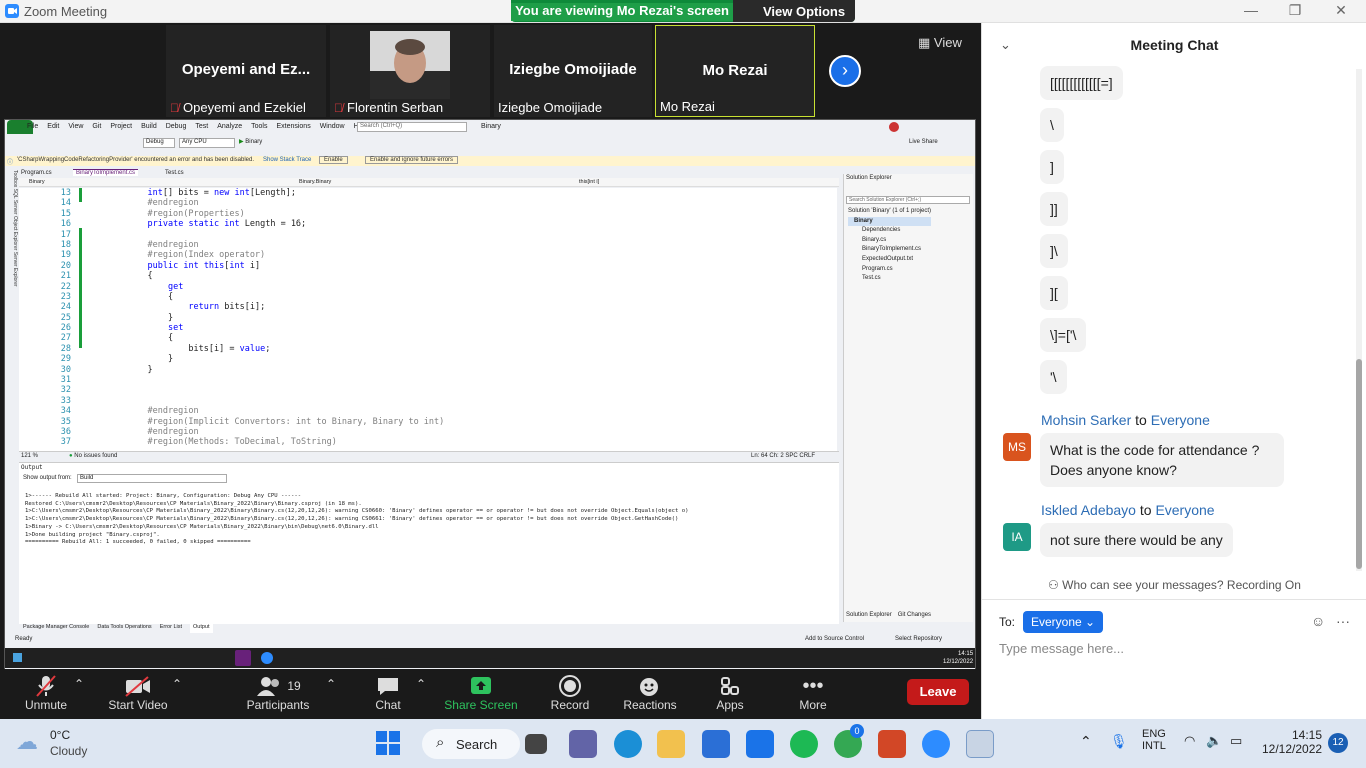 The width and height of the screenshot is (1366, 768). I want to click on participant-tile: 🎙̸ Florentin Serban, so click(410, 71).